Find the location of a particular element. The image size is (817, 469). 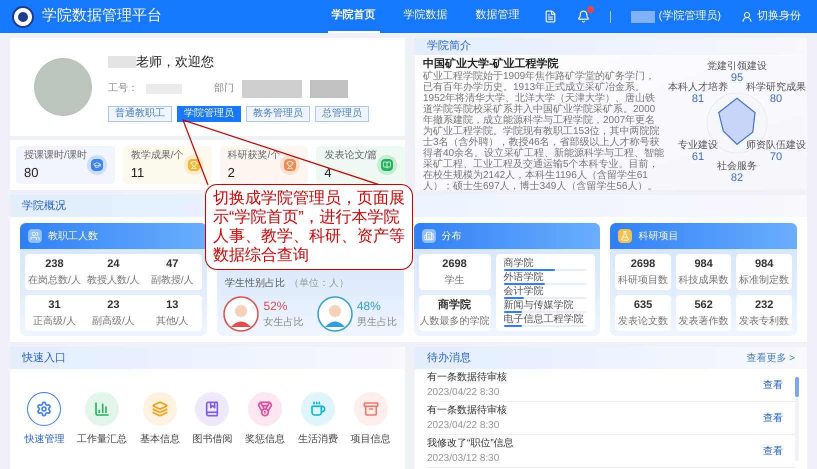

radar-axis-label: 专业建设 is located at coordinates (698, 145).